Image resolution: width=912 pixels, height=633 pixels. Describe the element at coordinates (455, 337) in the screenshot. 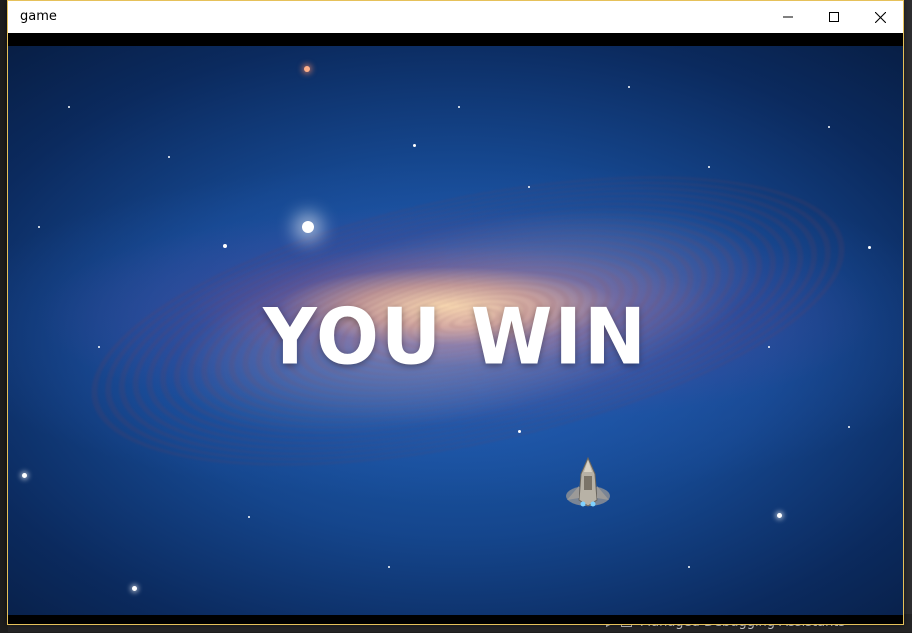

I see `win-message: YOU WIN` at that location.